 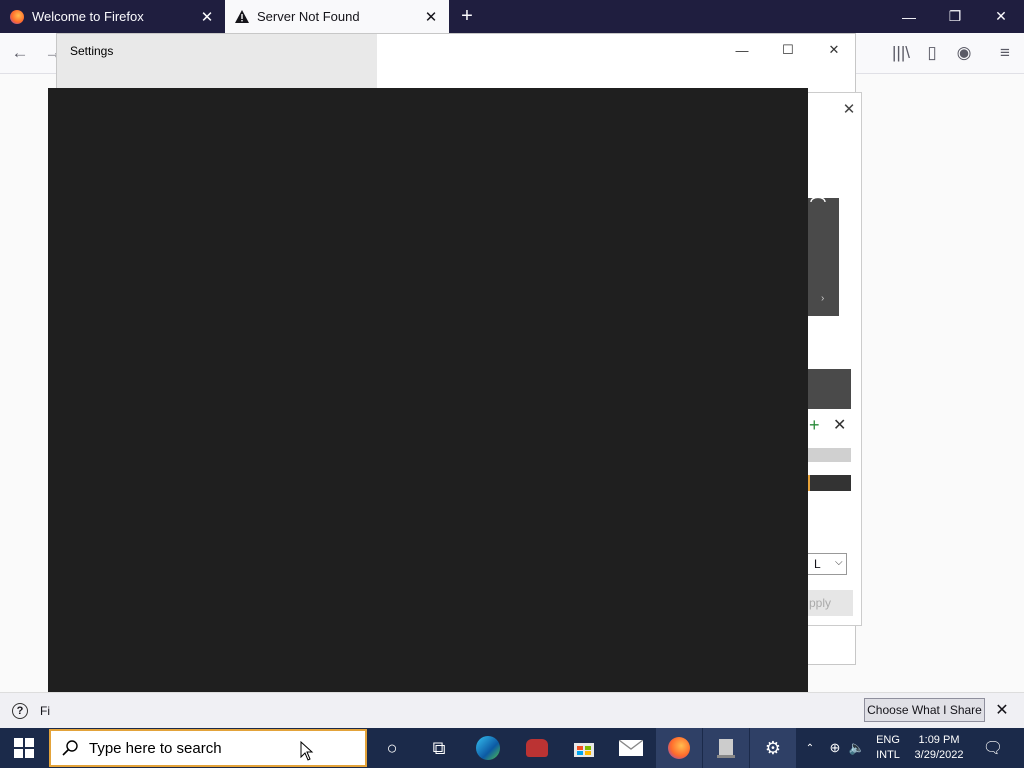 I want to click on show-hidden-icons-icon: ⌃, so click(x=810, y=748).